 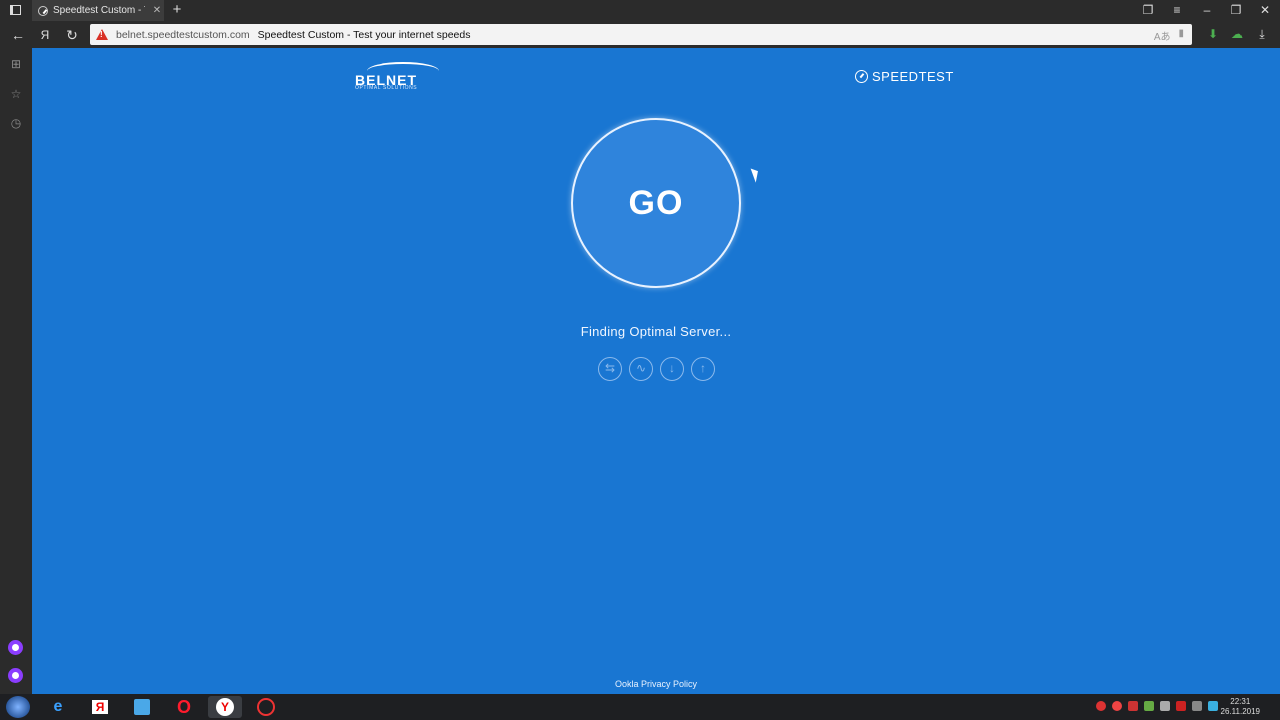 What do you see at coordinates (15, 675) in the screenshot?
I see `alice-voice-icon` at bounding box center [15, 675].